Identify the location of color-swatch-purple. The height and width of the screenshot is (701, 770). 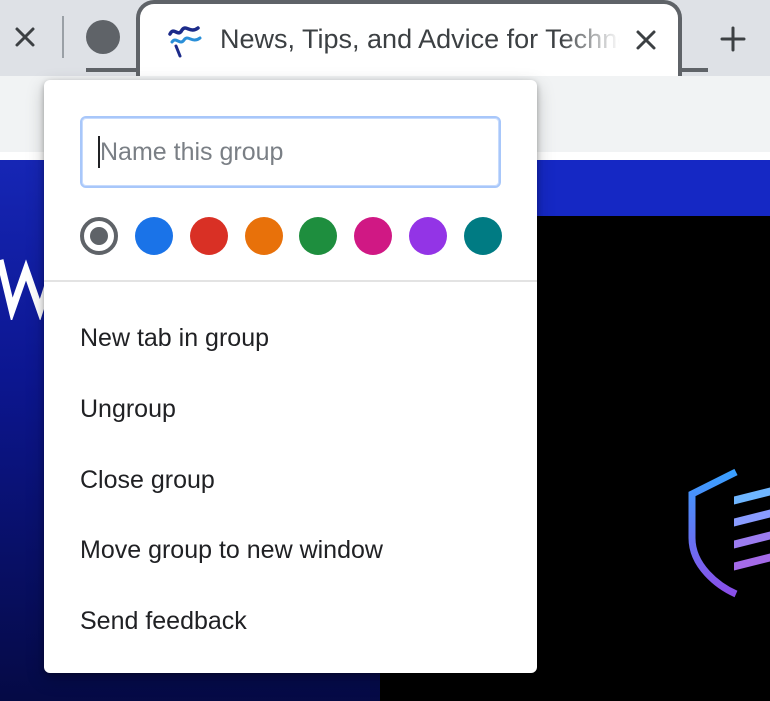
(428, 236).